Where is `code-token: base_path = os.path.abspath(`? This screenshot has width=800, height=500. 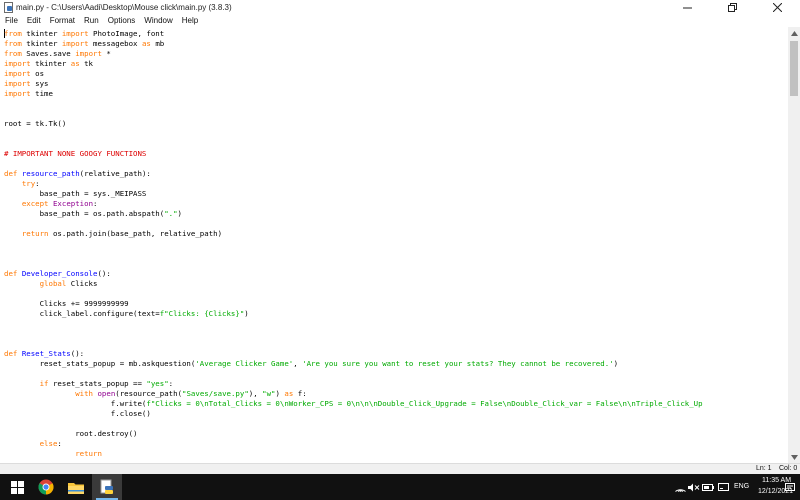 code-token: base_path = os.path.abspath( is located at coordinates (84, 213).